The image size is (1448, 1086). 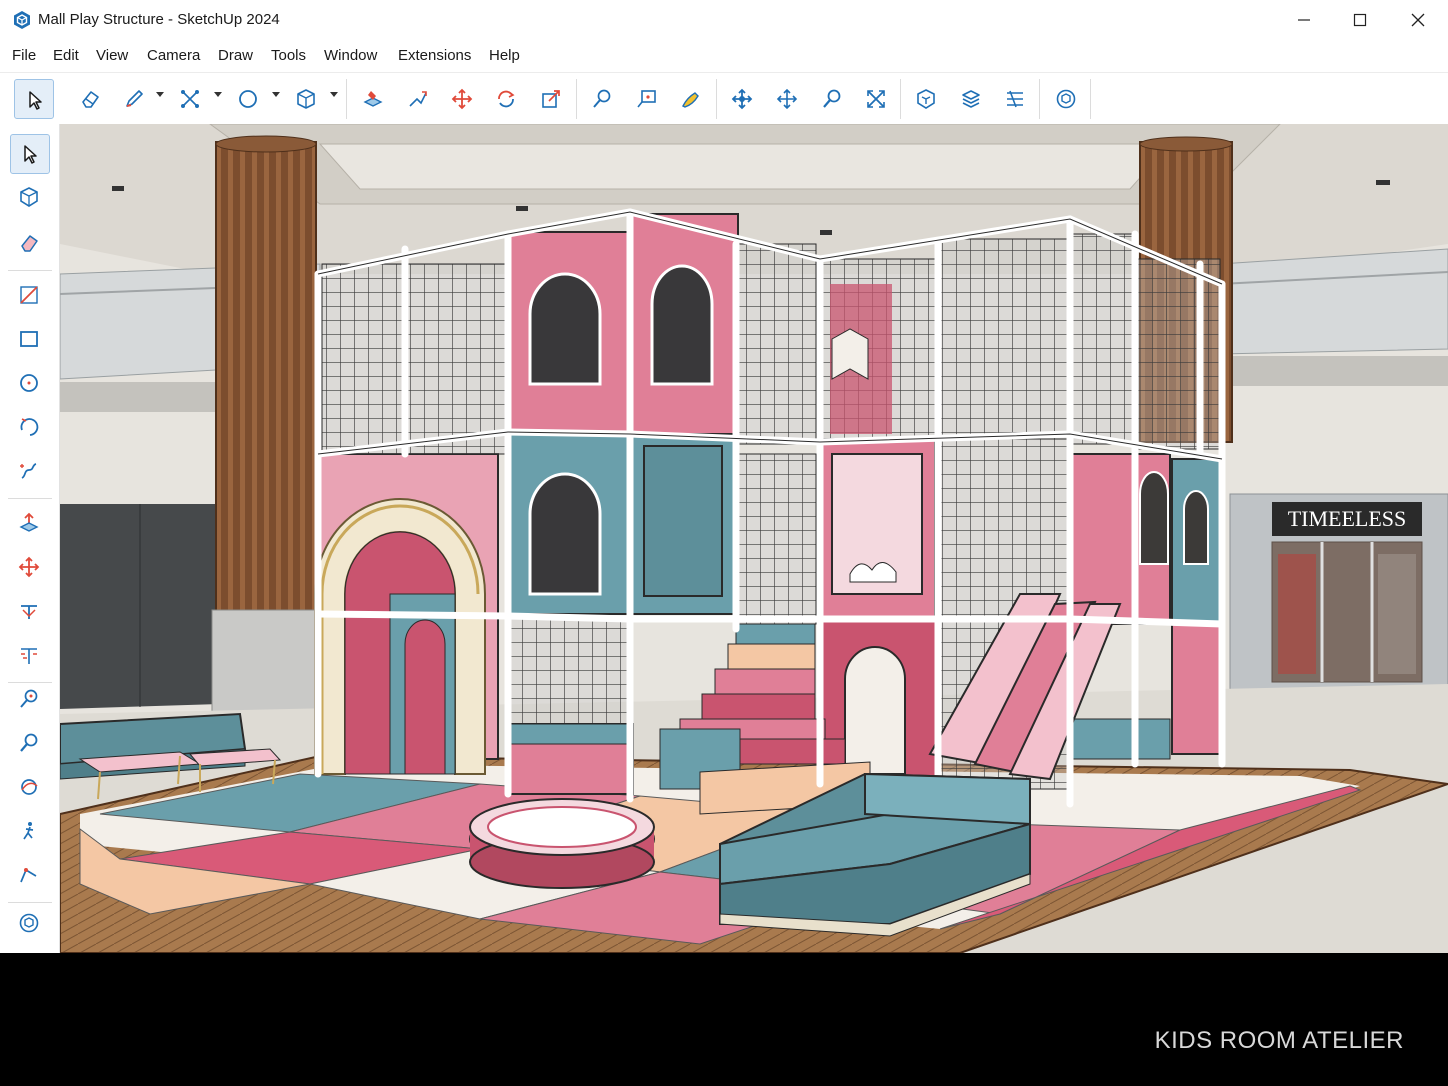 I want to click on paint-brush-tool-button, so click(x=691, y=99).